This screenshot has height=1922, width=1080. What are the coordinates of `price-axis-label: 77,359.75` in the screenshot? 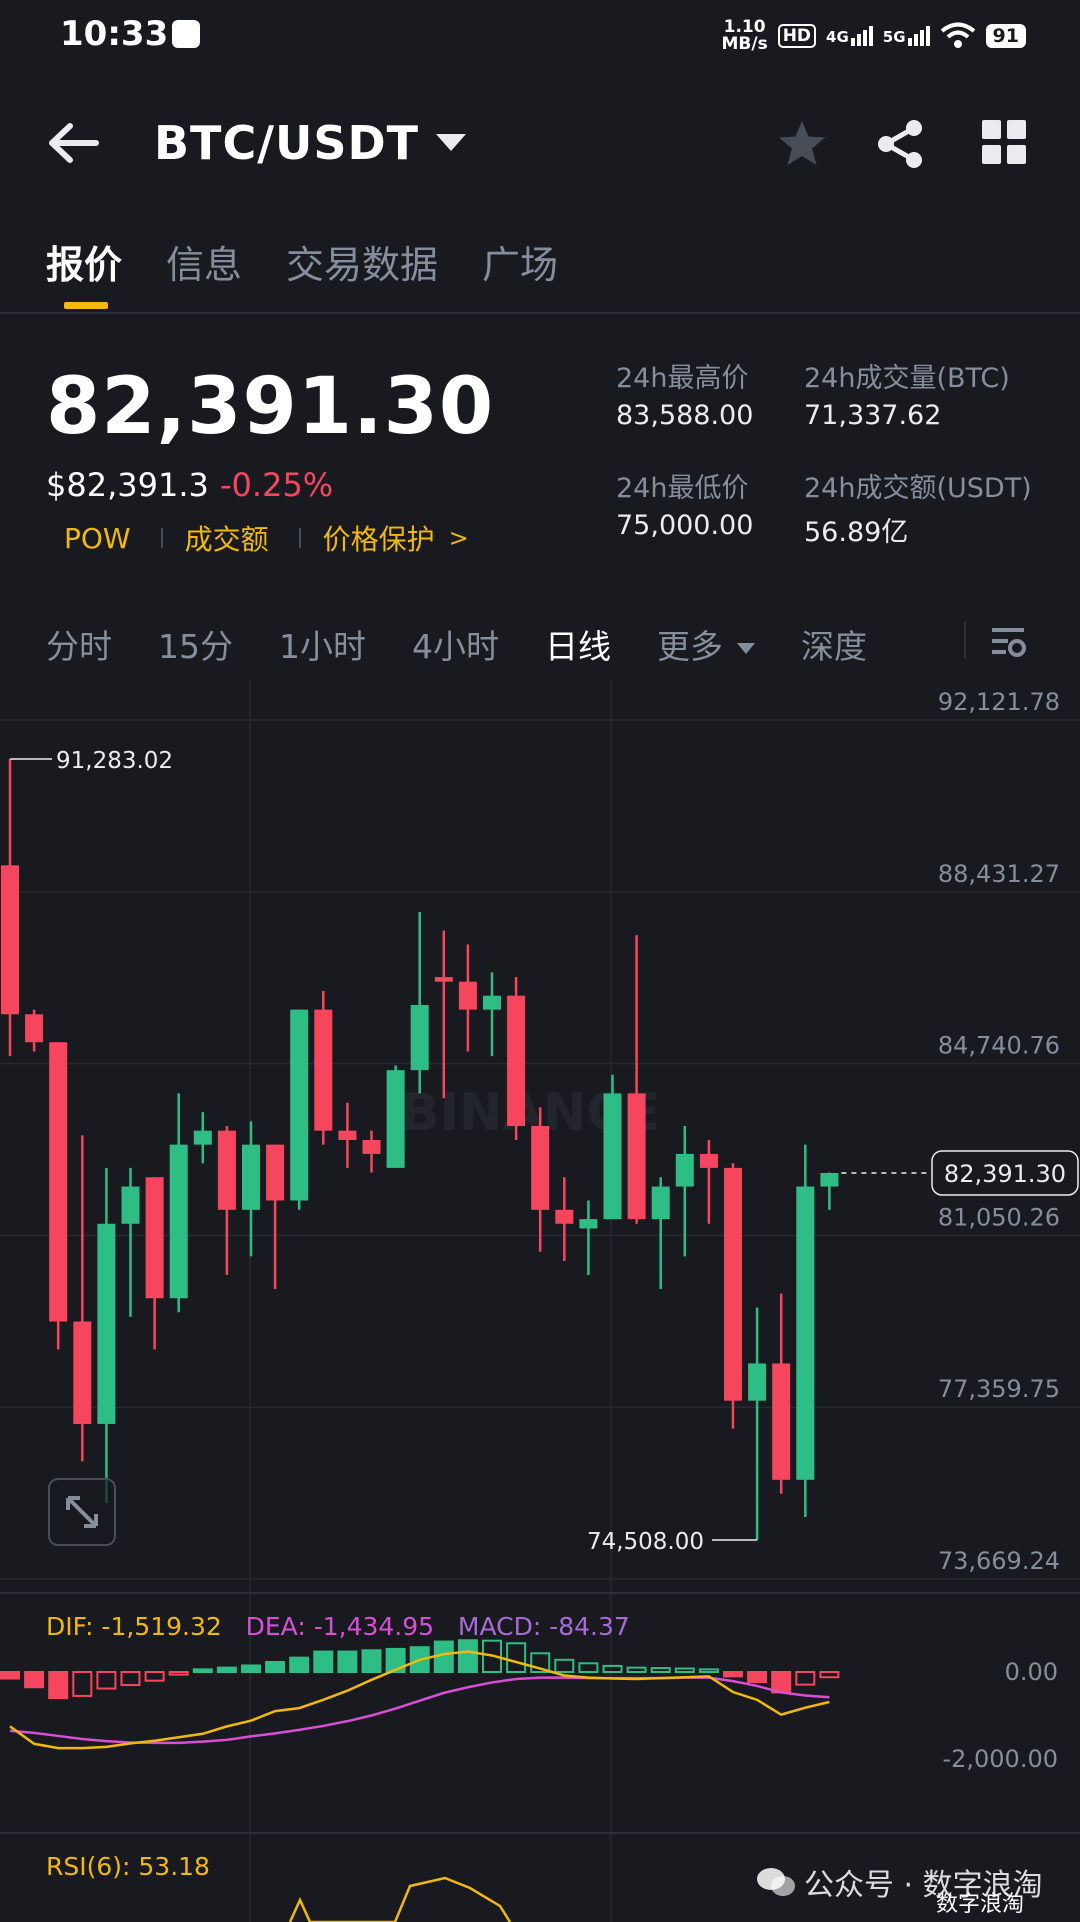 It's located at (999, 1389).